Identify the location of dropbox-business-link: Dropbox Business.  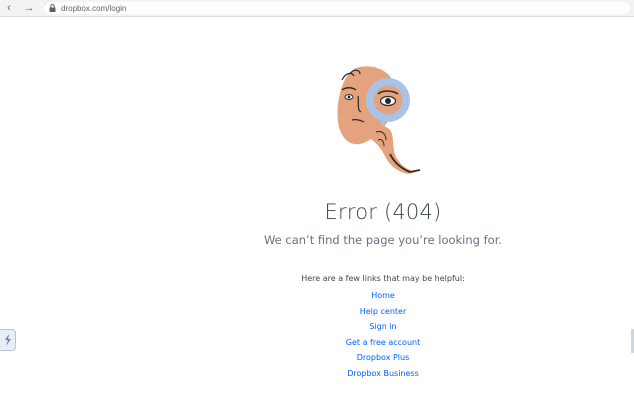
(383, 373).